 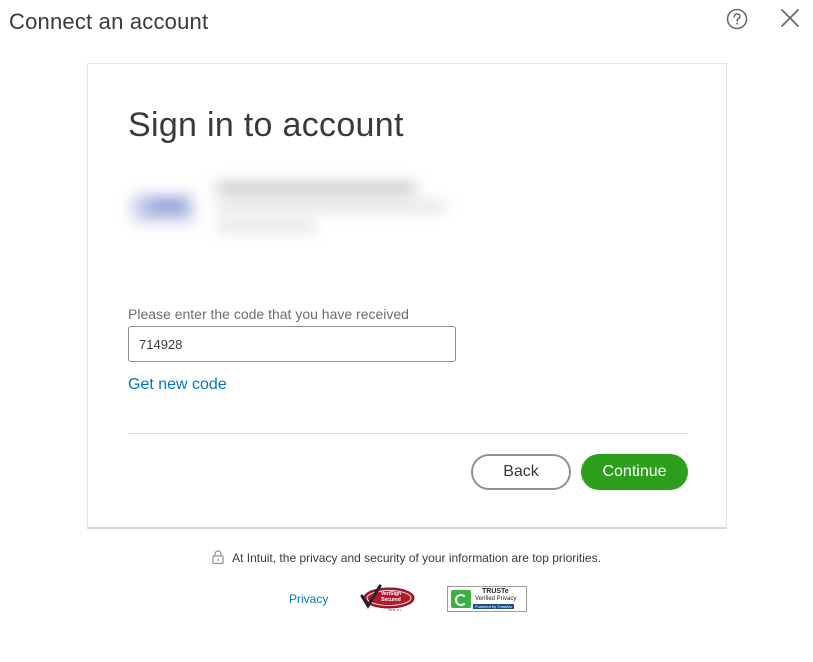 What do you see at coordinates (390, 597) in the screenshot?
I see `verisign-text: VeriSign Secured` at bounding box center [390, 597].